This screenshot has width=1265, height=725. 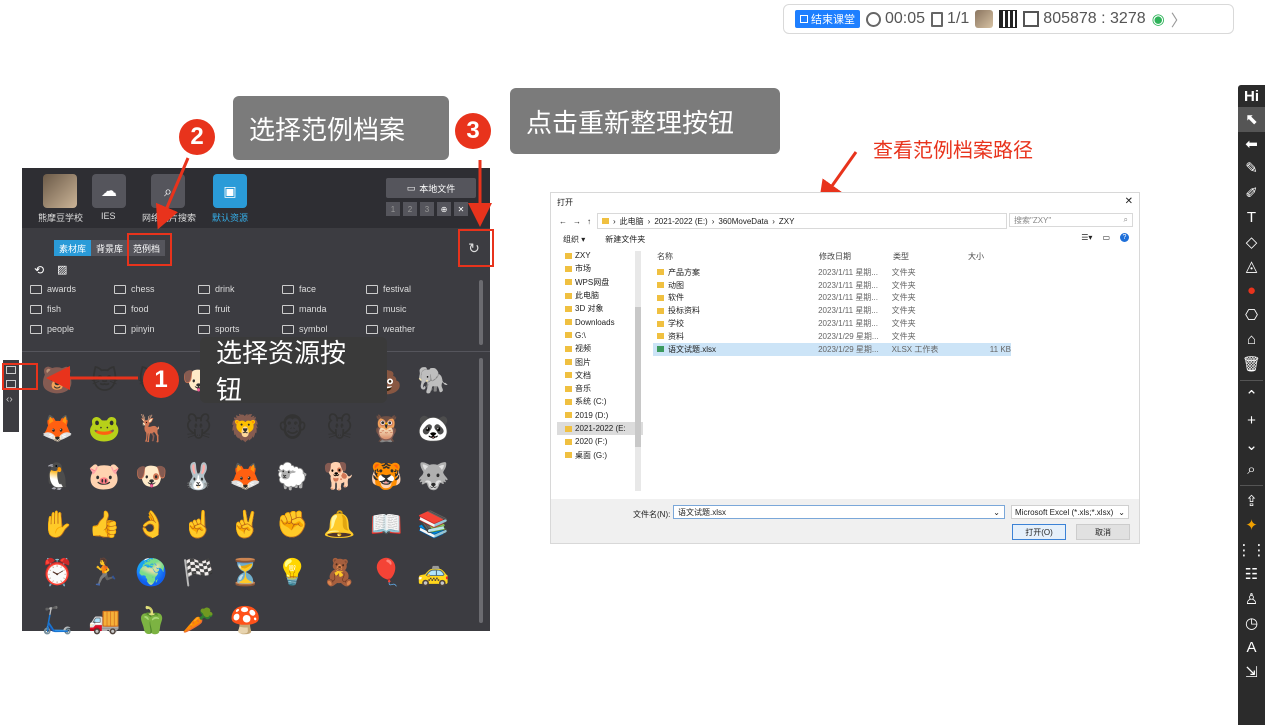 What do you see at coordinates (1251, 96) in the screenshot?
I see `hi-logo: Hi` at bounding box center [1251, 96].